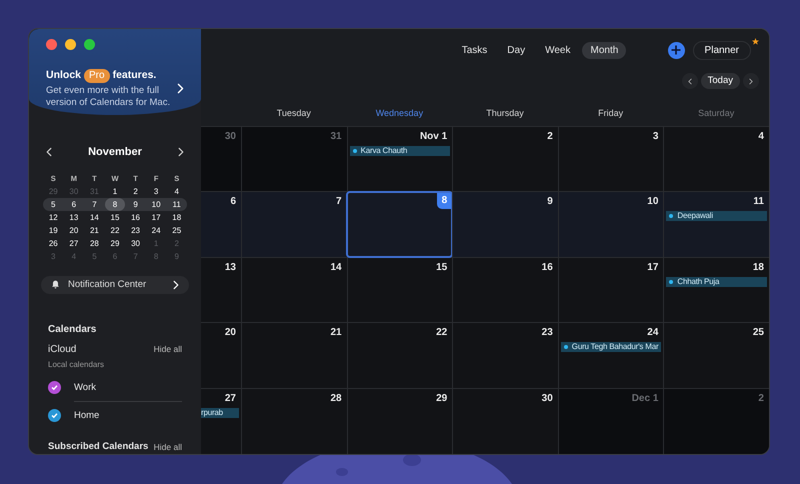 The width and height of the screenshot is (800, 484). What do you see at coordinates (55, 285) in the screenshot?
I see `bell-icon` at bounding box center [55, 285].